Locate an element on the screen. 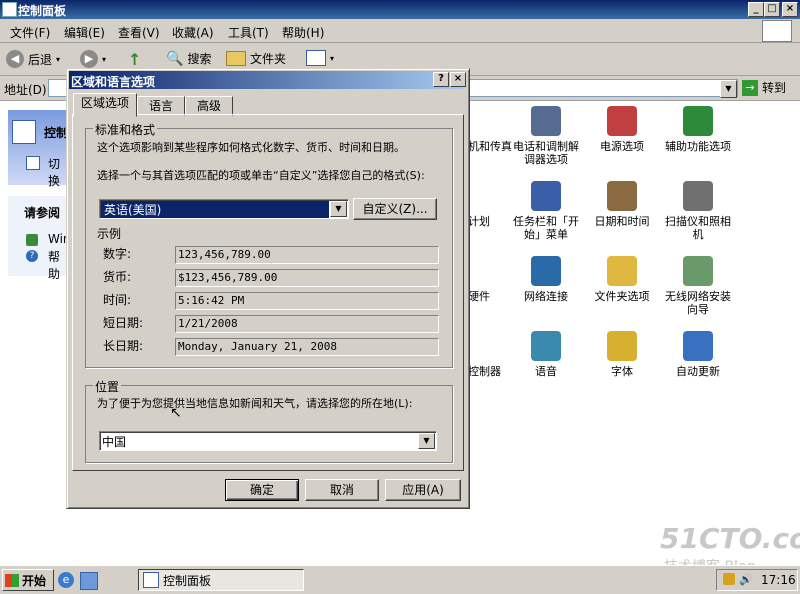 The width and height of the screenshot is (800, 594). control-panel-item: 无线网络安装向导 is located at coordinates (698, 286).